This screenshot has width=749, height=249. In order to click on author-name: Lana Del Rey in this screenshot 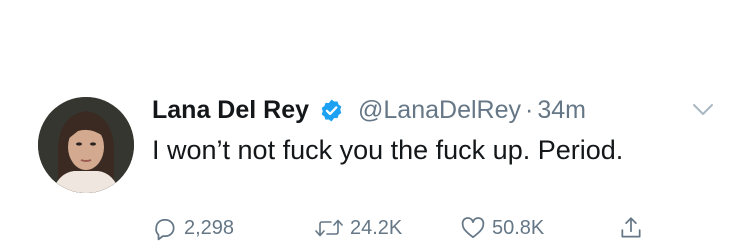, I will do `click(230, 110)`.